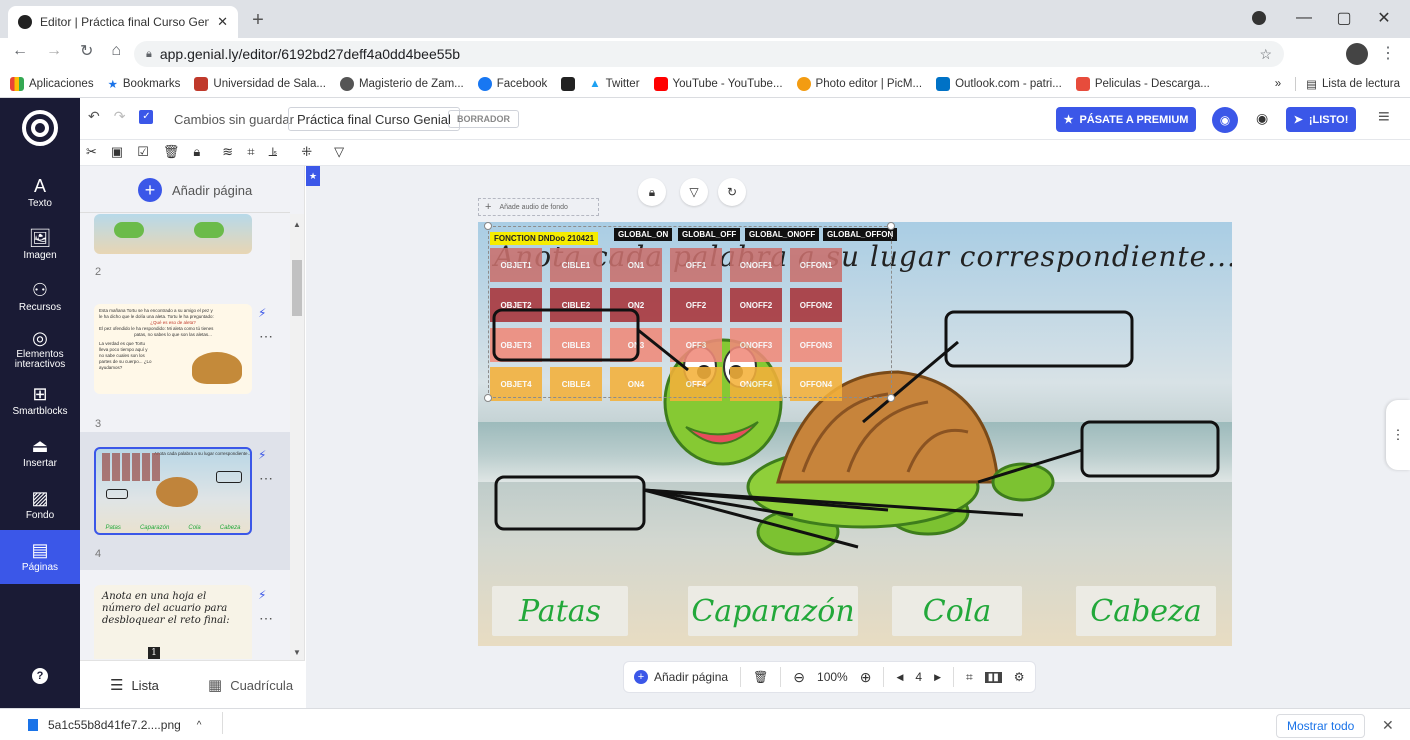  What do you see at coordinates (760, 677) in the screenshot?
I see `delete-page-icon: 🗑︎` at bounding box center [760, 677].